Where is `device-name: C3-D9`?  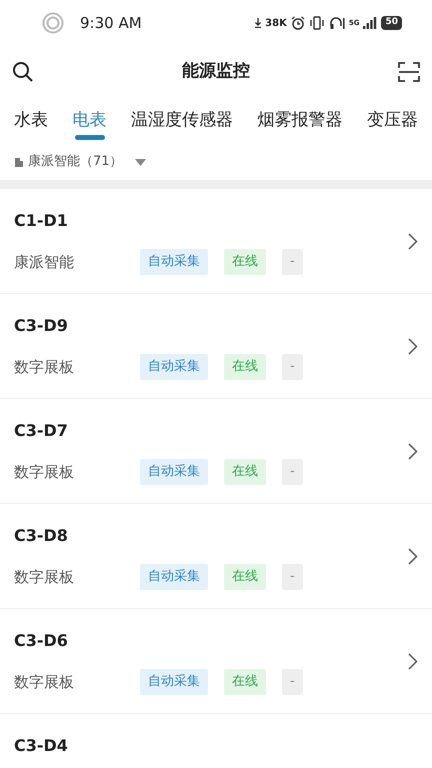
device-name: C3-D9 is located at coordinates (41, 326).